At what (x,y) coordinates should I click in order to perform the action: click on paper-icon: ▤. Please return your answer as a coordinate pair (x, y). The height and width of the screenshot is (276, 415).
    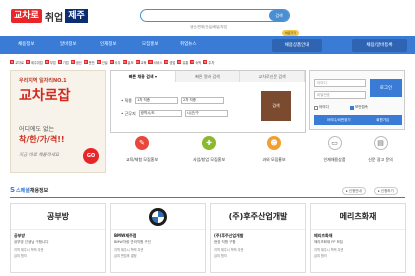
    Looking at the image, I should click on (380, 143).